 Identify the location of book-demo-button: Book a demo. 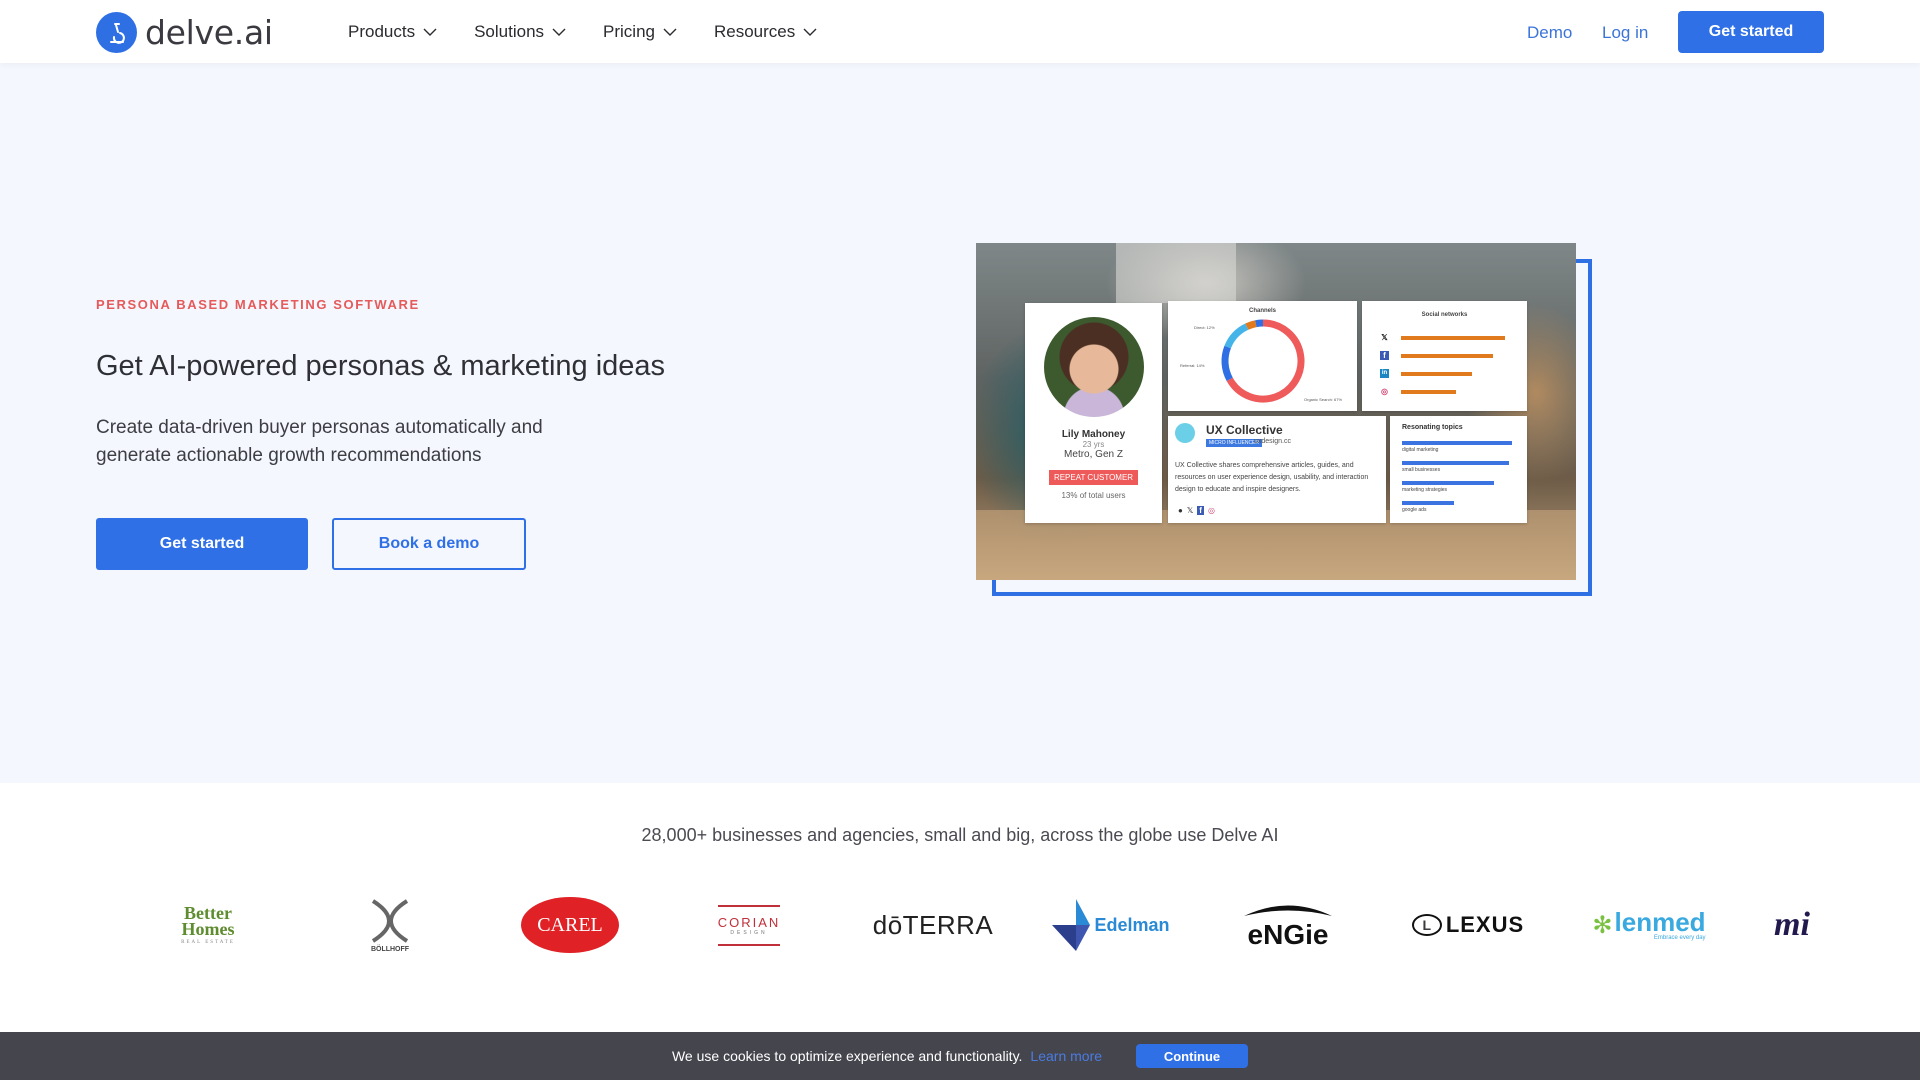
(429, 544).